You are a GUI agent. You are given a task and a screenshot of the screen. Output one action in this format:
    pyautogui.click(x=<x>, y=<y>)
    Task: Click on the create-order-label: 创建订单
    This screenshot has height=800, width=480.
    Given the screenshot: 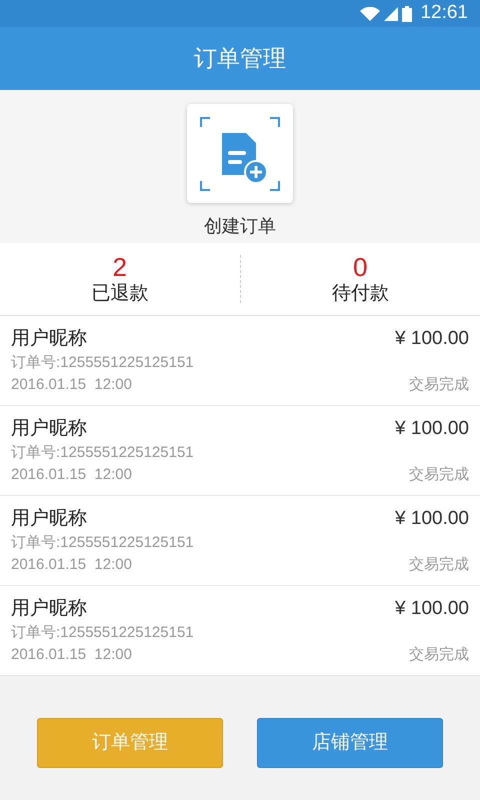 What is the action you would take?
    pyautogui.click(x=240, y=226)
    